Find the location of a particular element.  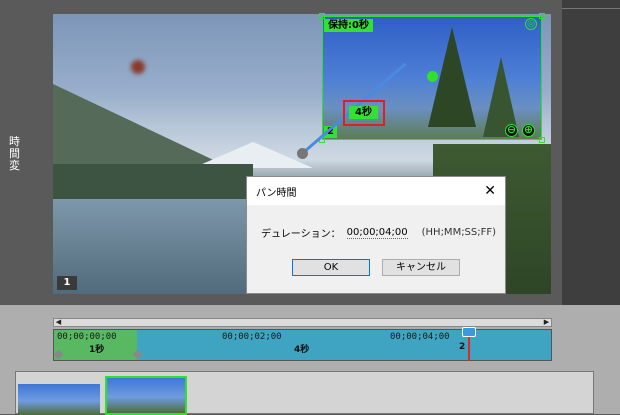

timecode-0: 00;00;00;00 is located at coordinates (87, 337).